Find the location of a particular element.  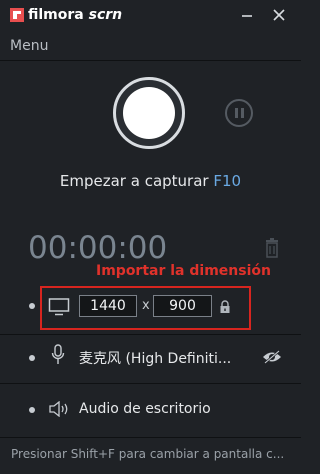

record-button is located at coordinates (149, 113).